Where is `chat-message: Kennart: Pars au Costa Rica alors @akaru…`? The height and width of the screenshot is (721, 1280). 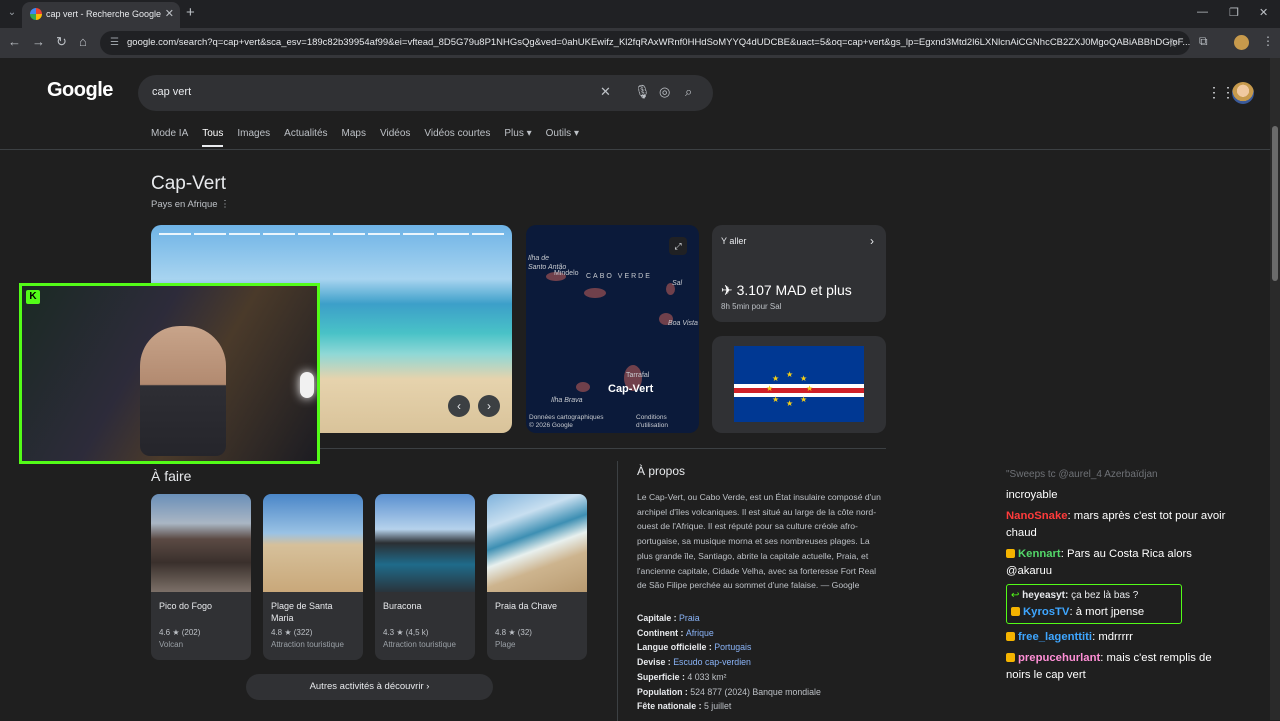 chat-message: Kennart: Pars au Costa Rica alors @akaru… is located at coordinates (1099, 562).